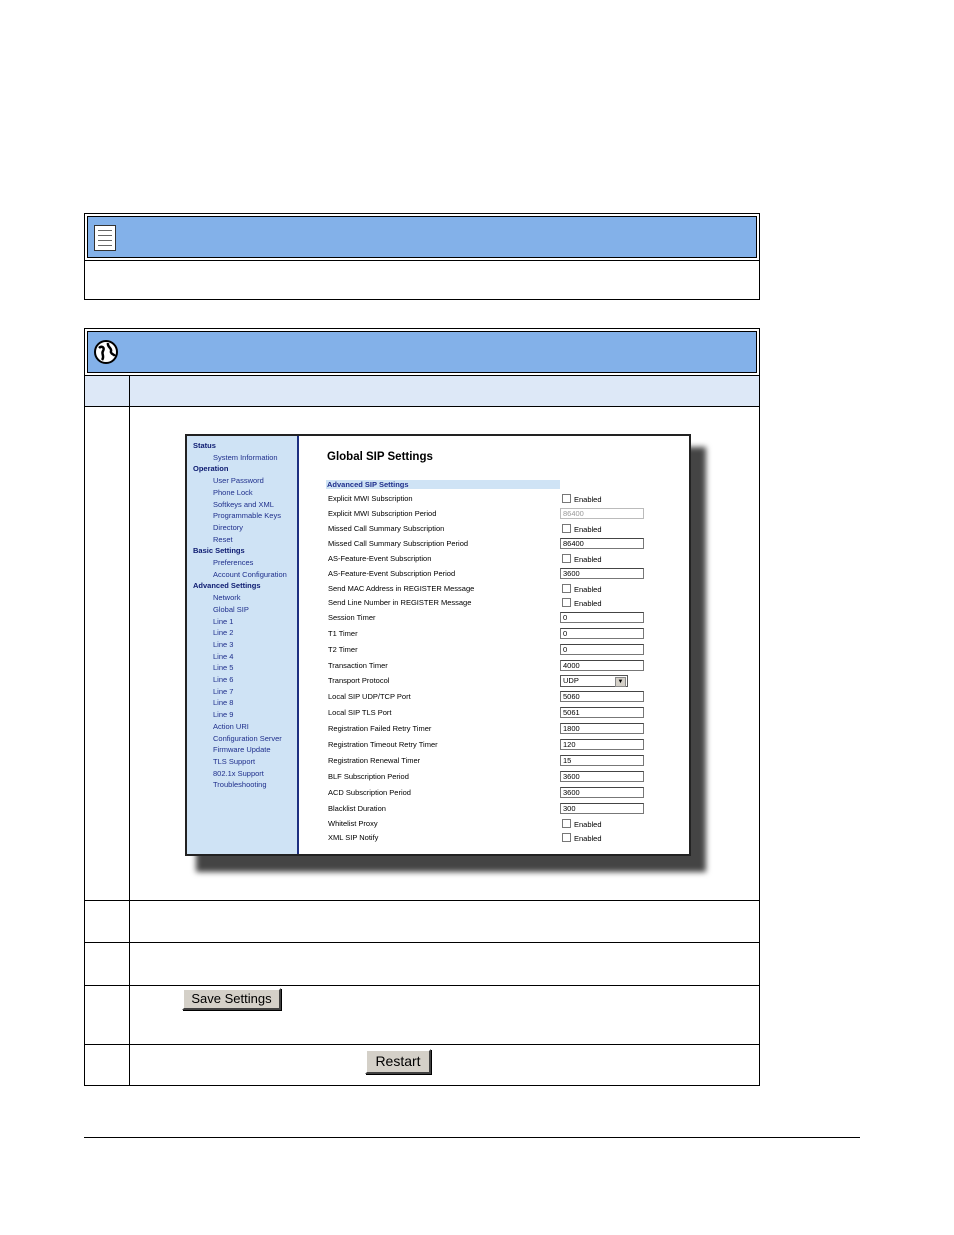 The height and width of the screenshot is (1235, 954). I want to click on sidebar-item: Global SIP, so click(231, 609).